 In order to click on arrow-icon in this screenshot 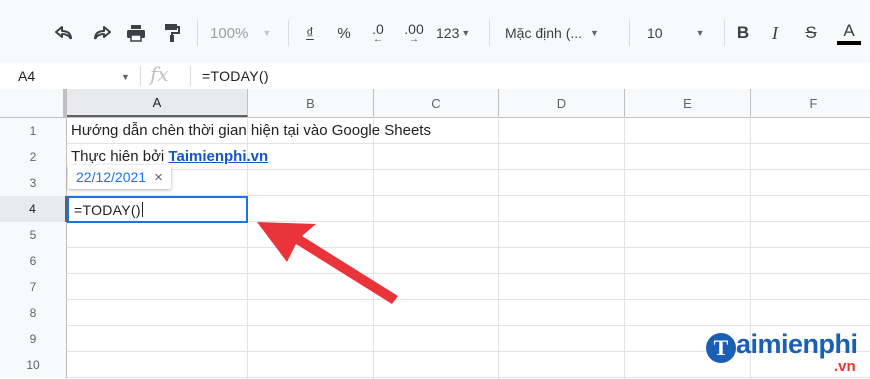, I will do `click(327, 263)`.